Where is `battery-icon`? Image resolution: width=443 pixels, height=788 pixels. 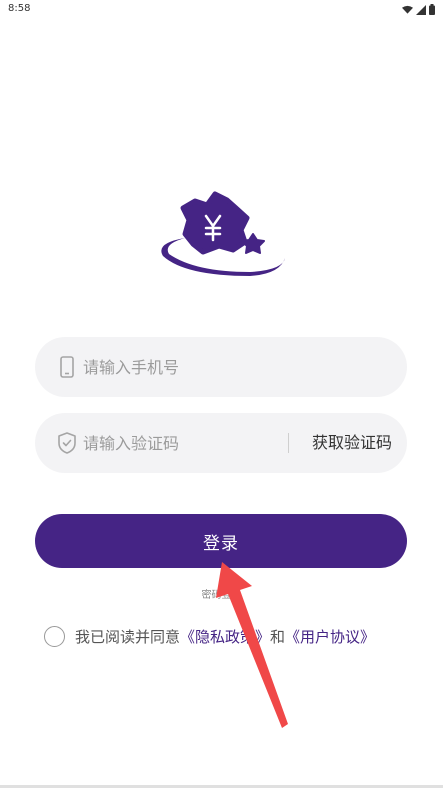 battery-icon is located at coordinates (432, 9).